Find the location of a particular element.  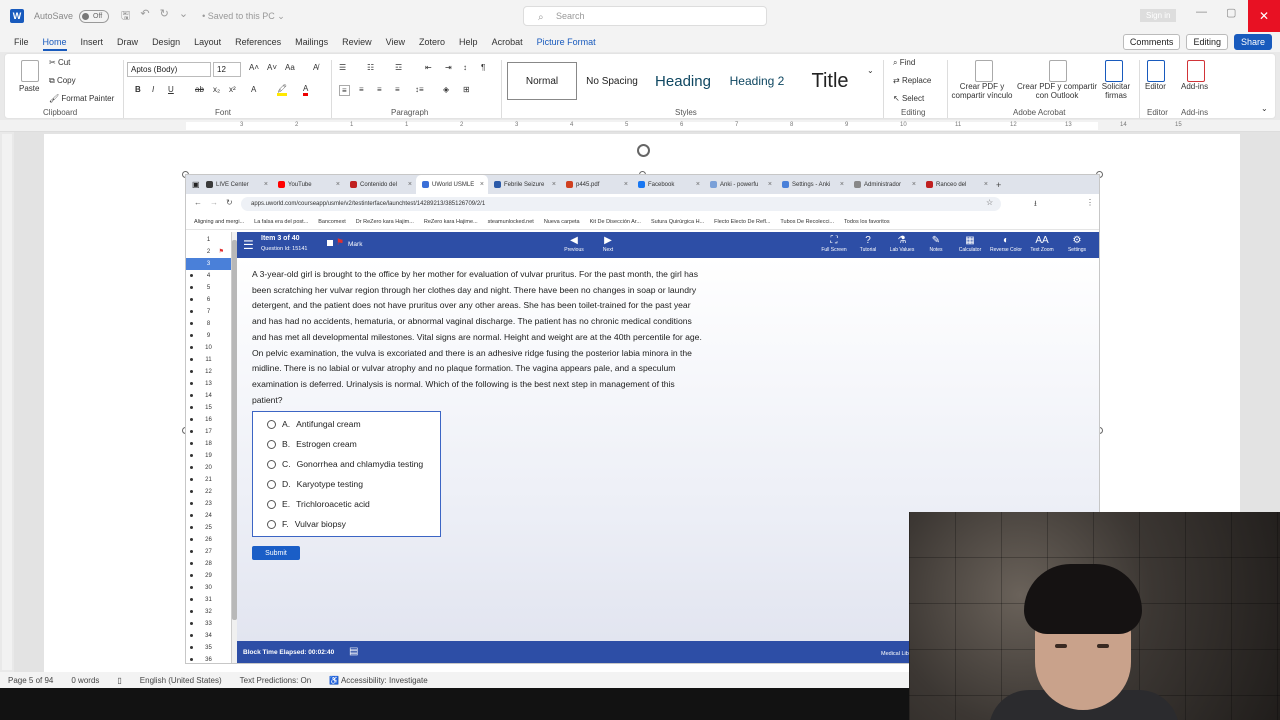

tab-review: Review is located at coordinates (357, 42).